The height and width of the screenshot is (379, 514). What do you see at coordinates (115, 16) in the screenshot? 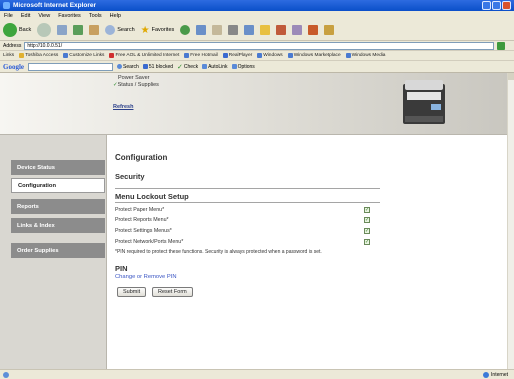
I see `menu-help: Help` at bounding box center [115, 16].